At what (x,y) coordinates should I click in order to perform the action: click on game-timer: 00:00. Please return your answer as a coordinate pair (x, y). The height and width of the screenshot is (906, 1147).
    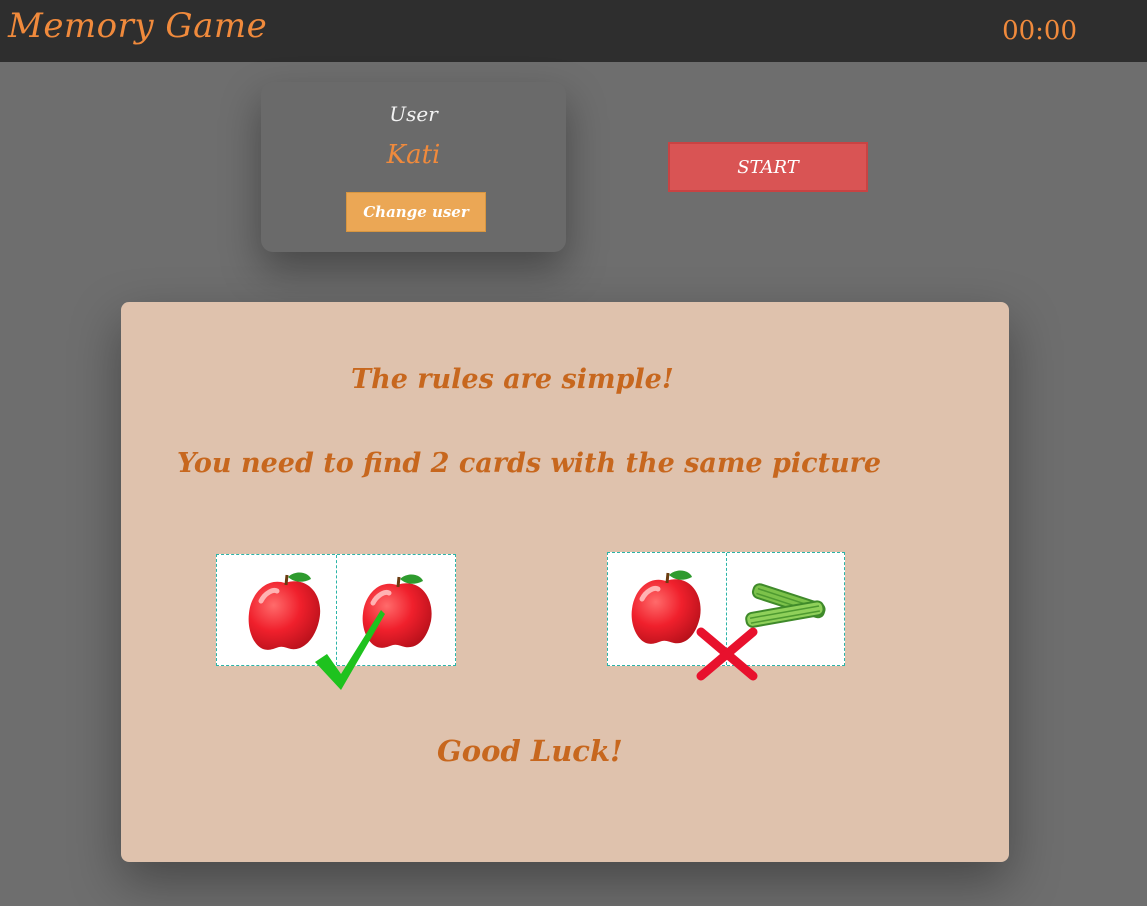
    Looking at the image, I should click on (1039, 31).